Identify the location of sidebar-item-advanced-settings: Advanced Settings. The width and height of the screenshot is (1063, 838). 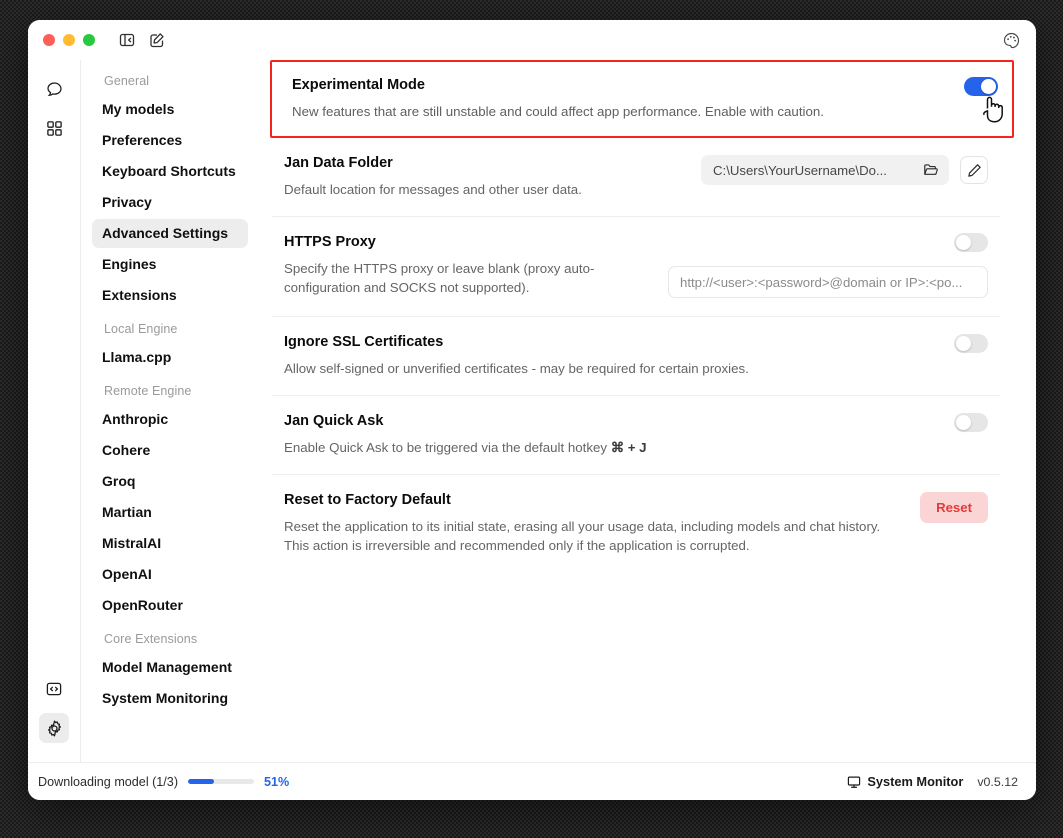
(170, 233).